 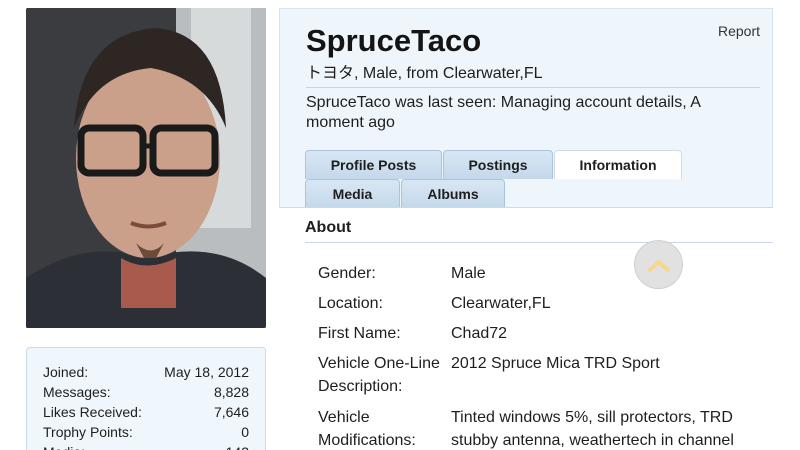 I want to click on tab-postings: Postings, so click(x=498, y=164).